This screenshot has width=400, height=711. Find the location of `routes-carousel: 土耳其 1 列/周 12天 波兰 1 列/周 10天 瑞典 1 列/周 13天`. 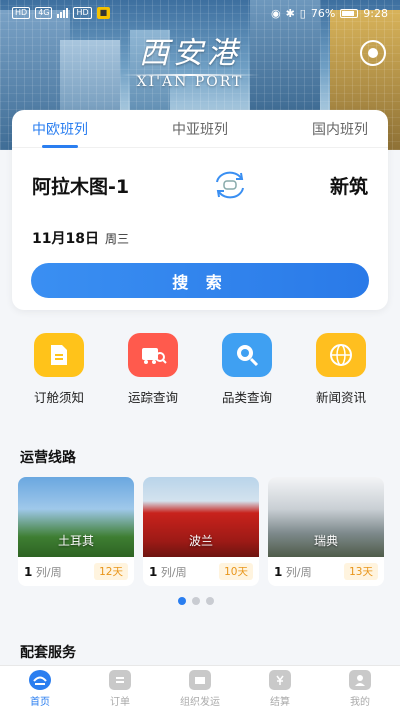

routes-carousel: 土耳其 1 列/周 12天 波兰 1 列/周 10天 瑞典 1 列/周 13天 is located at coordinates (201, 531).